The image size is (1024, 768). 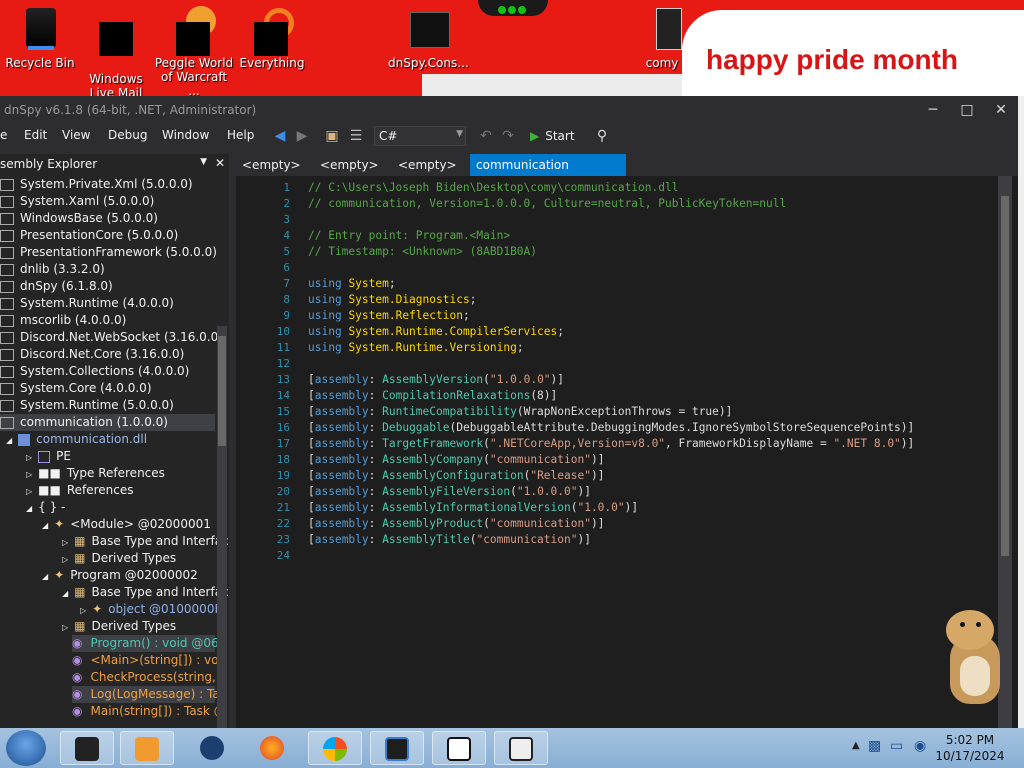 What do you see at coordinates (548, 174) in the screenshot?
I see `tab-communication: communication (1.0.0.0) ✕` at bounding box center [548, 174].